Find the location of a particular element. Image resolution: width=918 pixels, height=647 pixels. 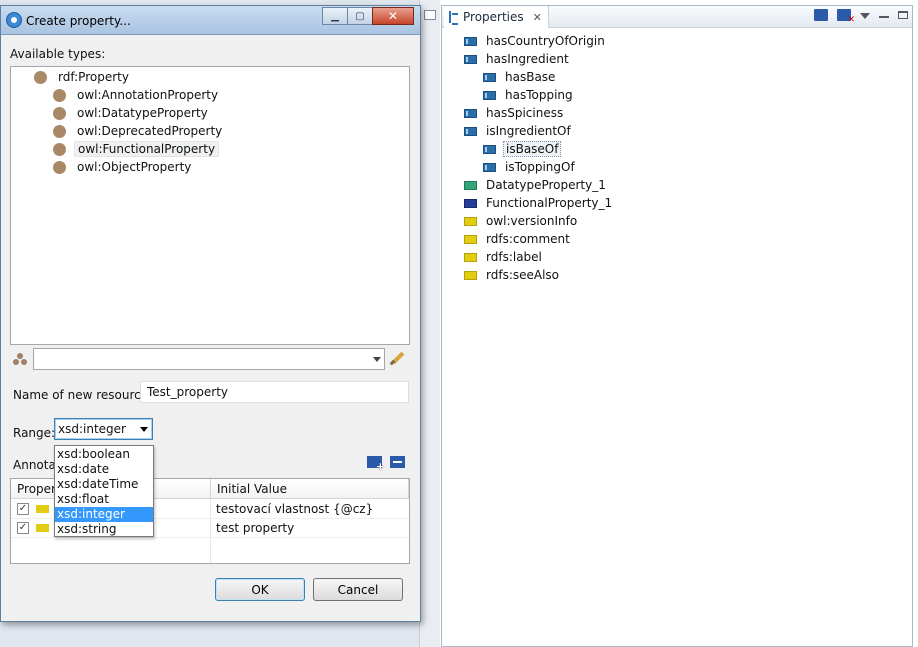

name-input is located at coordinates (274, 392).